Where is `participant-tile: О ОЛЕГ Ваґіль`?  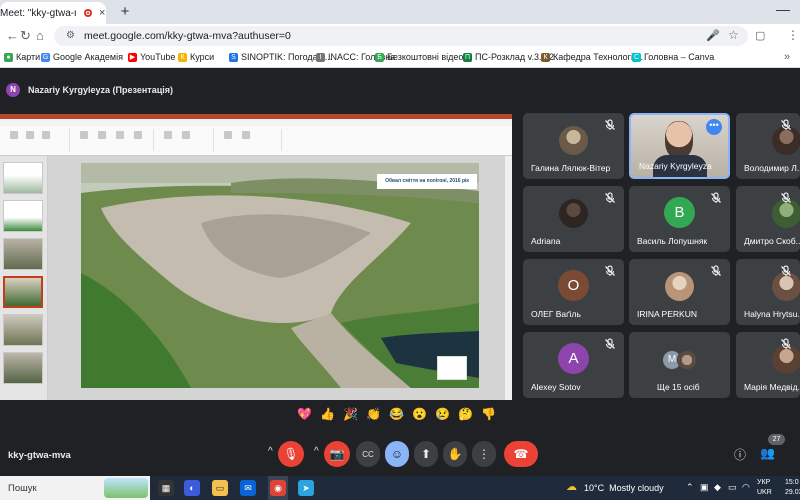 participant-tile: О ОЛЕГ Ваґіль is located at coordinates (573, 292).